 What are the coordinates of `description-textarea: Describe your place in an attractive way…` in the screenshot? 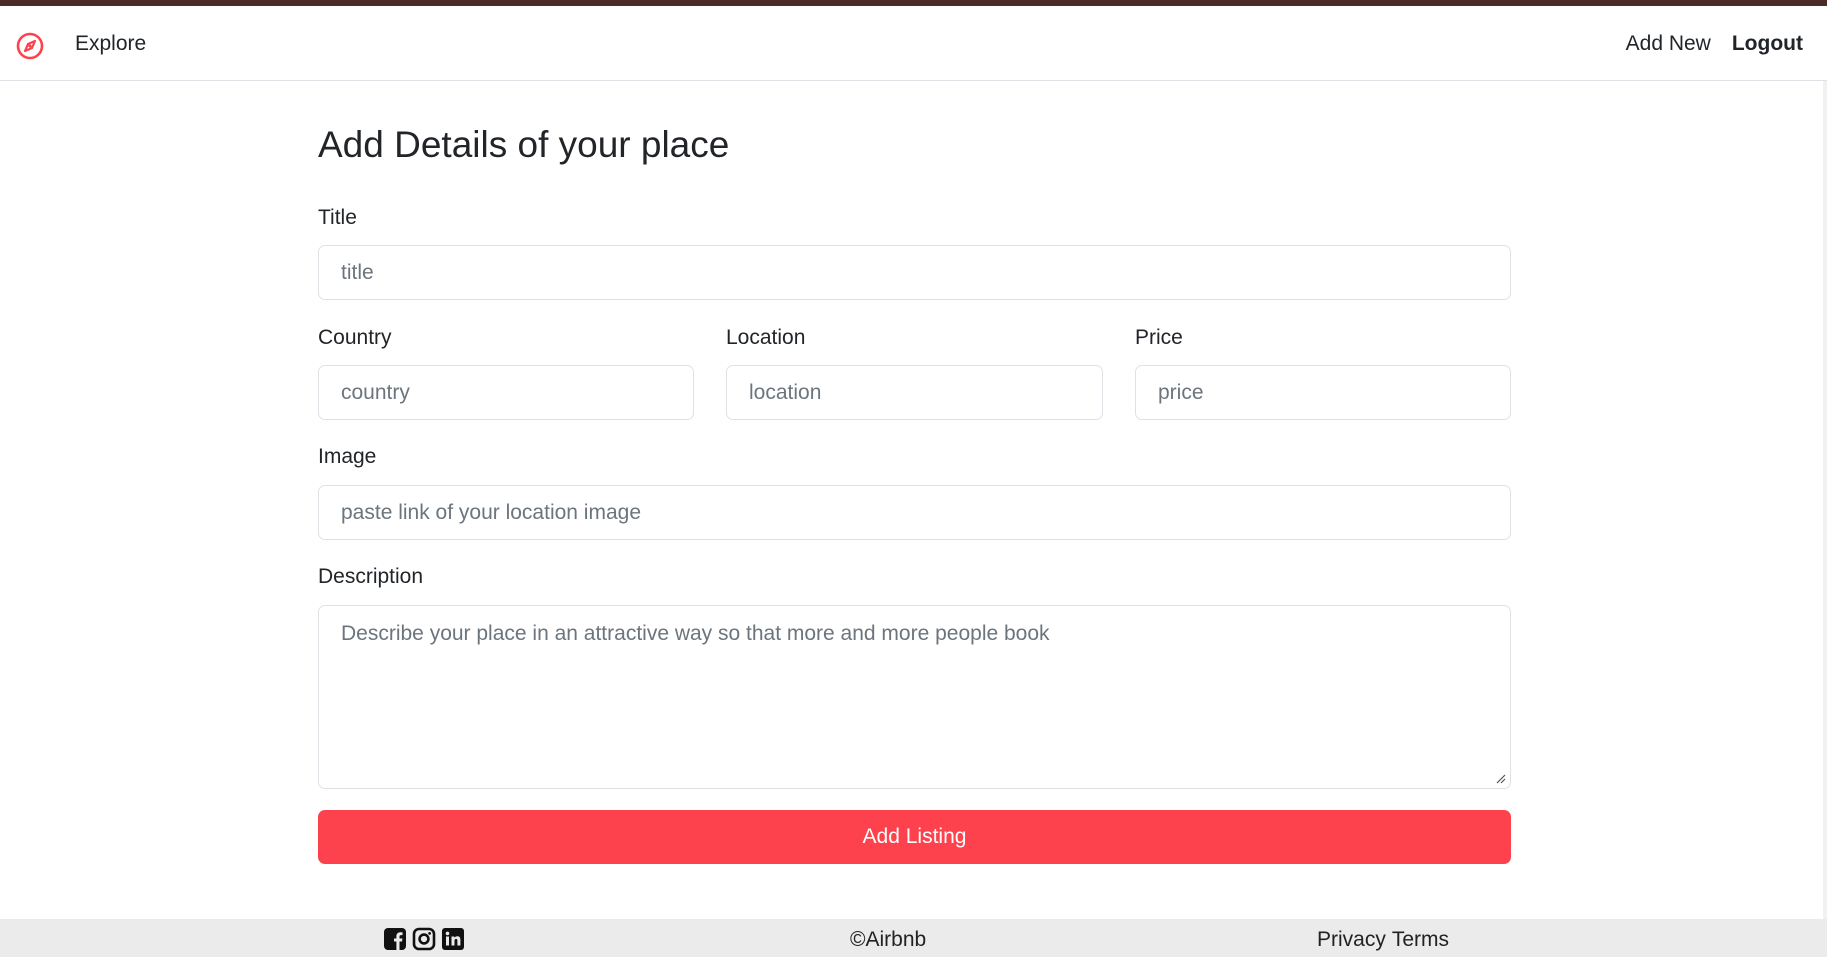 It's located at (914, 697).